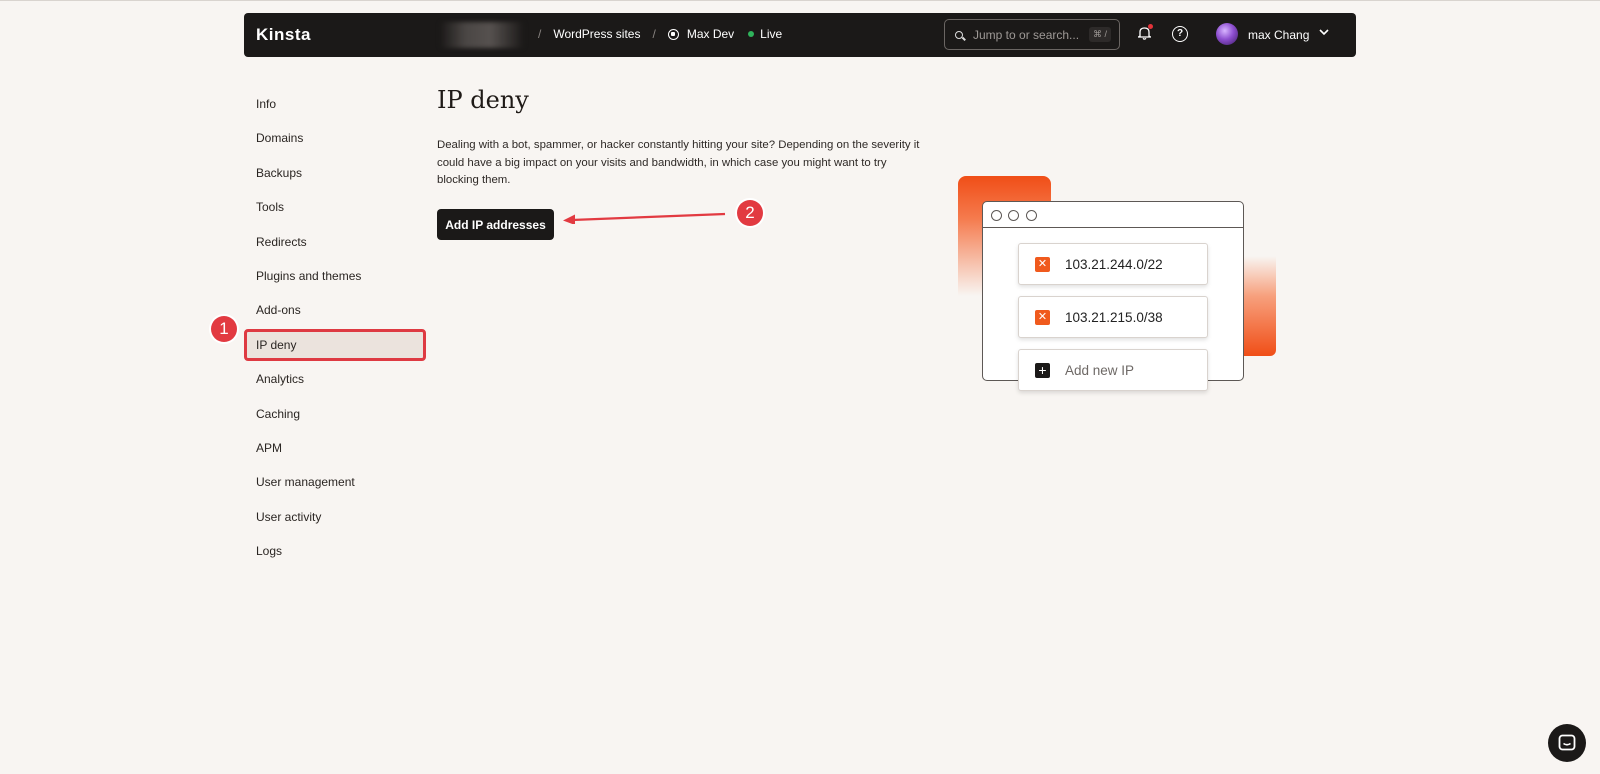 The image size is (1600, 774). What do you see at coordinates (483, 100) in the screenshot?
I see `page-title: IP deny` at bounding box center [483, 100].